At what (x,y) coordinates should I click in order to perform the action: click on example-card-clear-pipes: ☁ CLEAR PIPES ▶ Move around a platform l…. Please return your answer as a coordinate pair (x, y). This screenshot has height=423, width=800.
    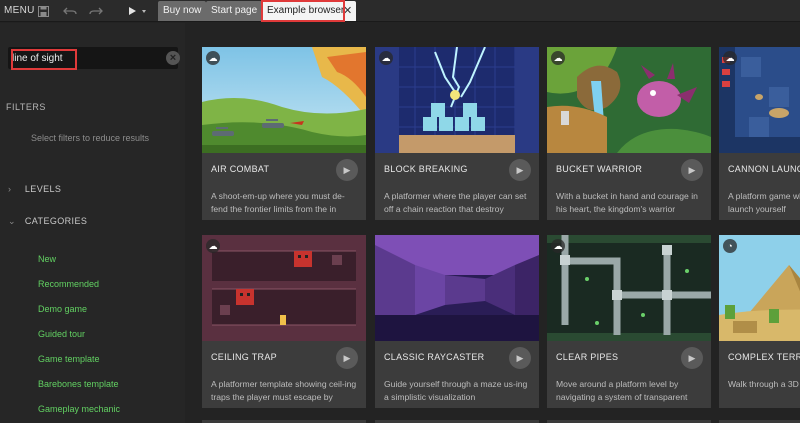
    Looking at the image, I should click on (629, 321).